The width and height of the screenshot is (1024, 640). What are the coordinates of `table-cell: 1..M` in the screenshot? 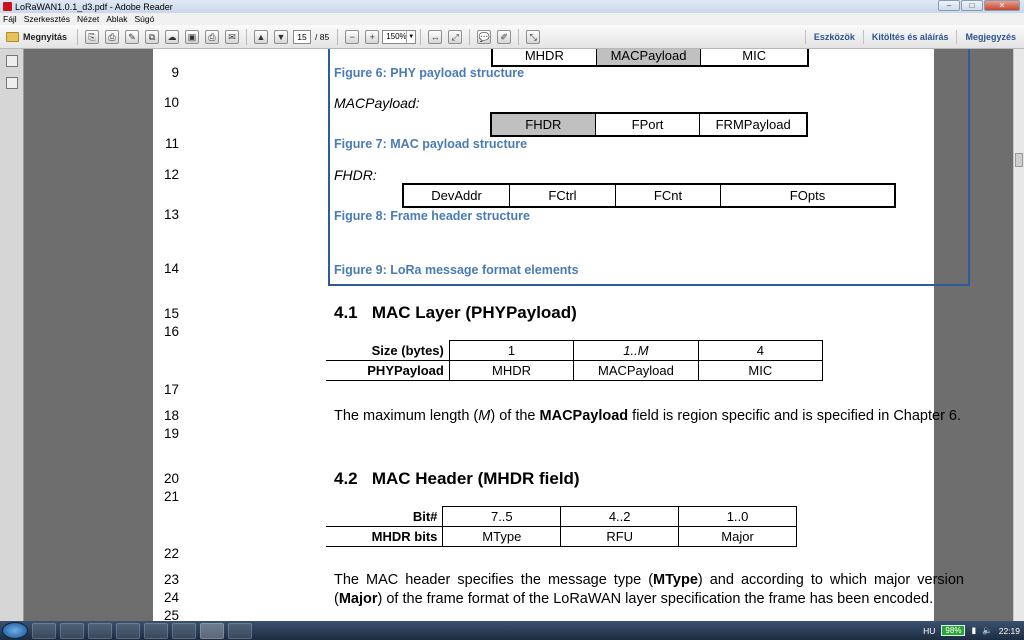 It's located at (636, 350).